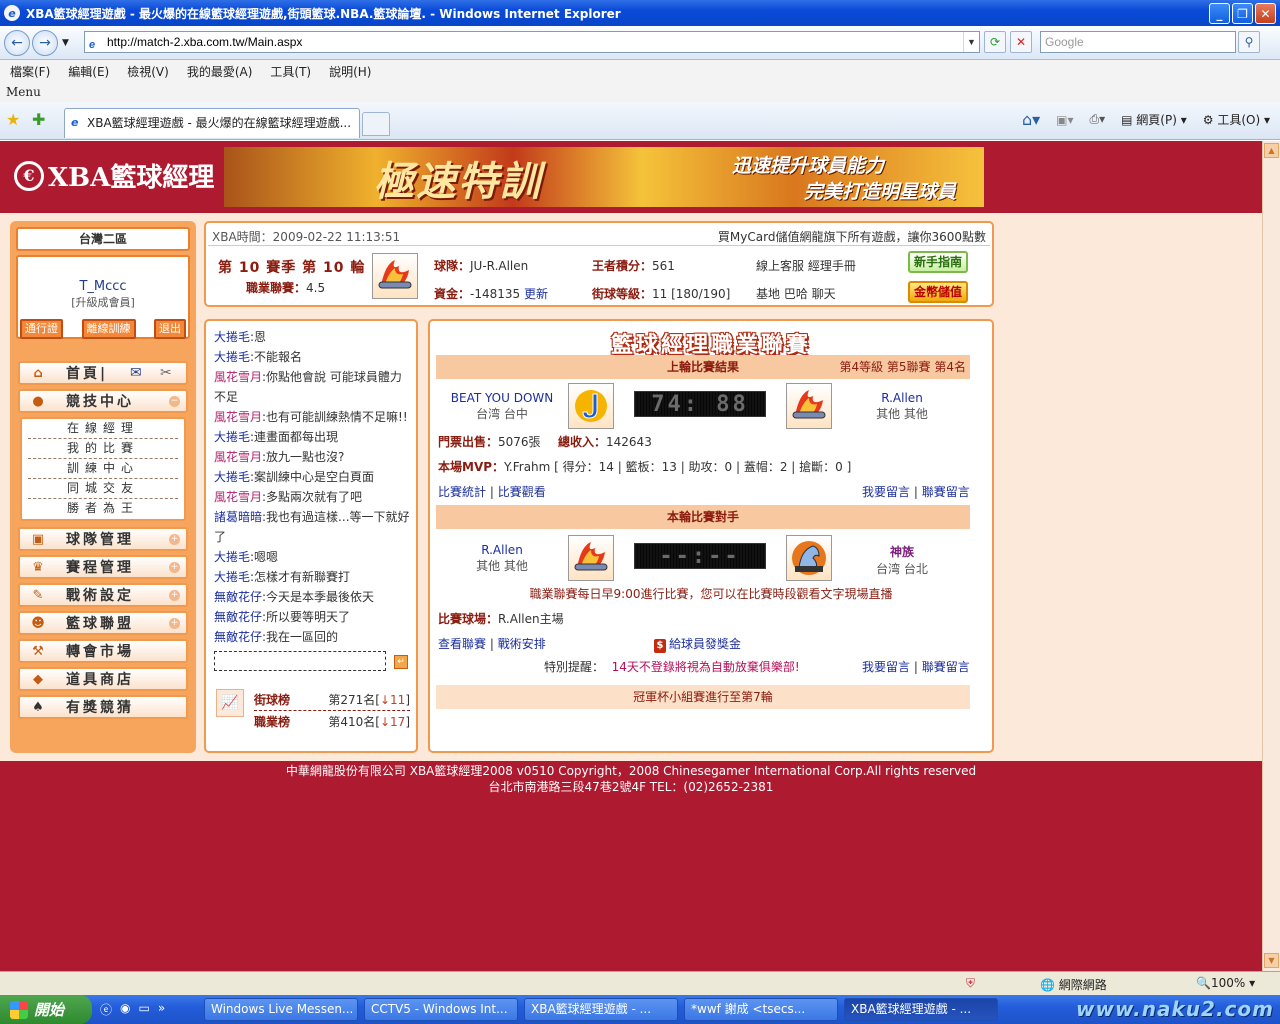  I want to click on sidebar-item-league: ☻ 籃球聯盟 +, so click(103, 623).